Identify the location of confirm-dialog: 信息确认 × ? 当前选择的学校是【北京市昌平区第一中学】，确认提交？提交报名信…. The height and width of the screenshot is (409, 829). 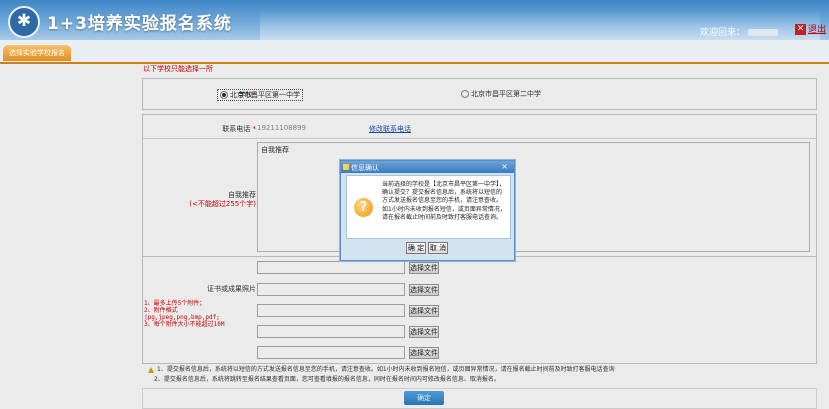
(427, 210).